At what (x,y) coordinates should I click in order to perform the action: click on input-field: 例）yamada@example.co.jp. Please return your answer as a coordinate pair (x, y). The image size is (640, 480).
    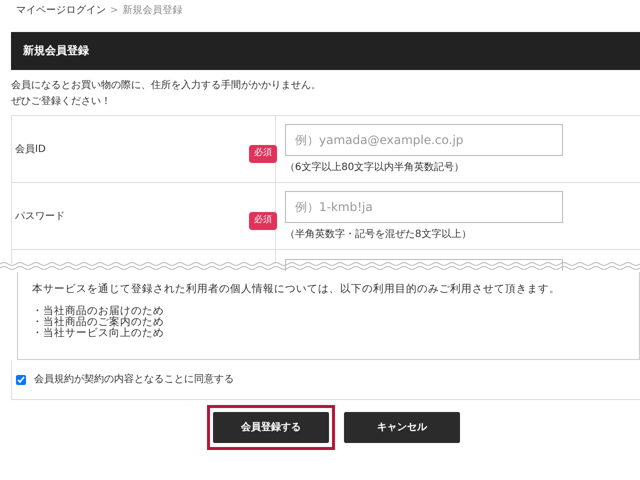
    Looking at the image, I should click on (424, 140).